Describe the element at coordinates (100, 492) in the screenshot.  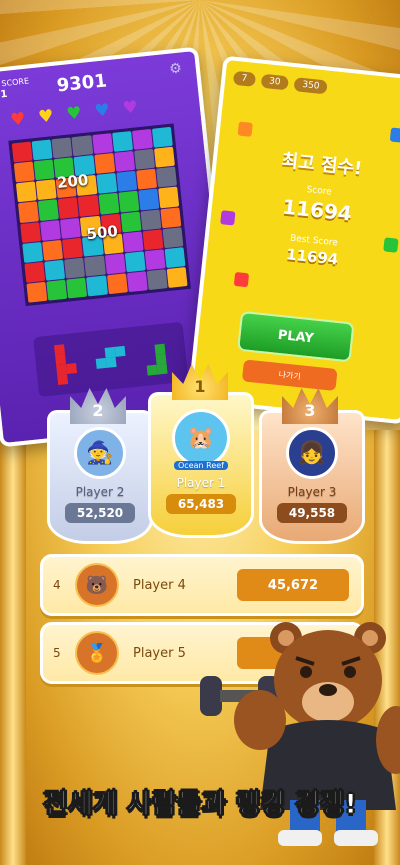
I see `player-name: Player 2` at that location.